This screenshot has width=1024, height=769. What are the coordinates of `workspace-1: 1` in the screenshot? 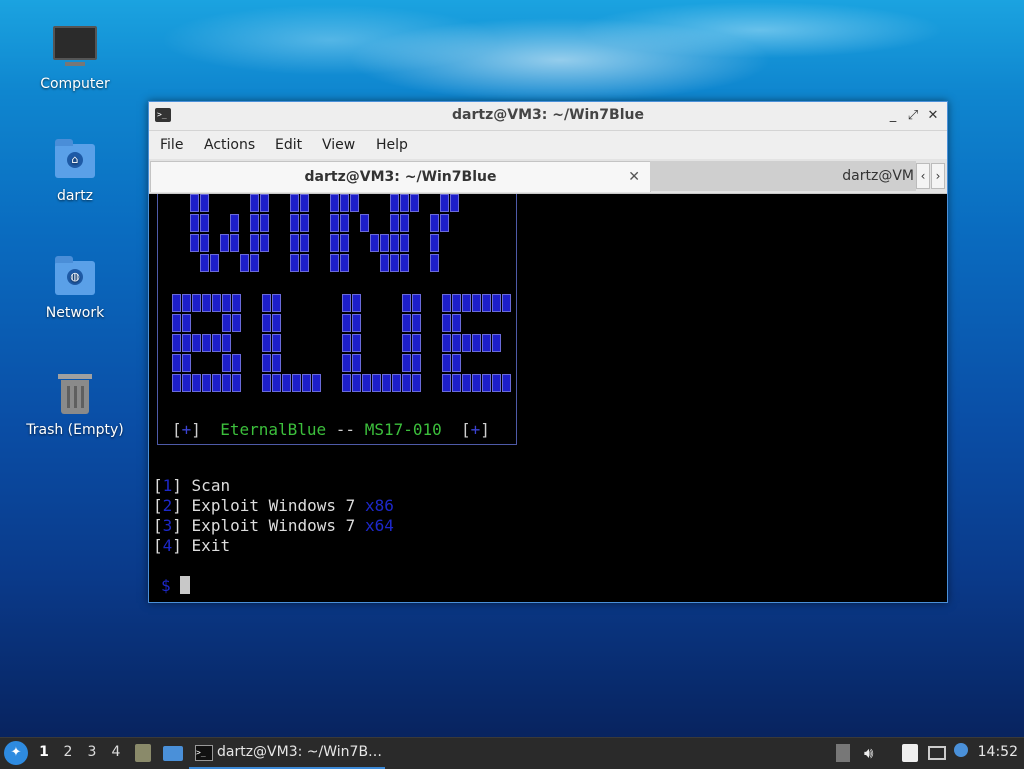 It's located at (44, 752).